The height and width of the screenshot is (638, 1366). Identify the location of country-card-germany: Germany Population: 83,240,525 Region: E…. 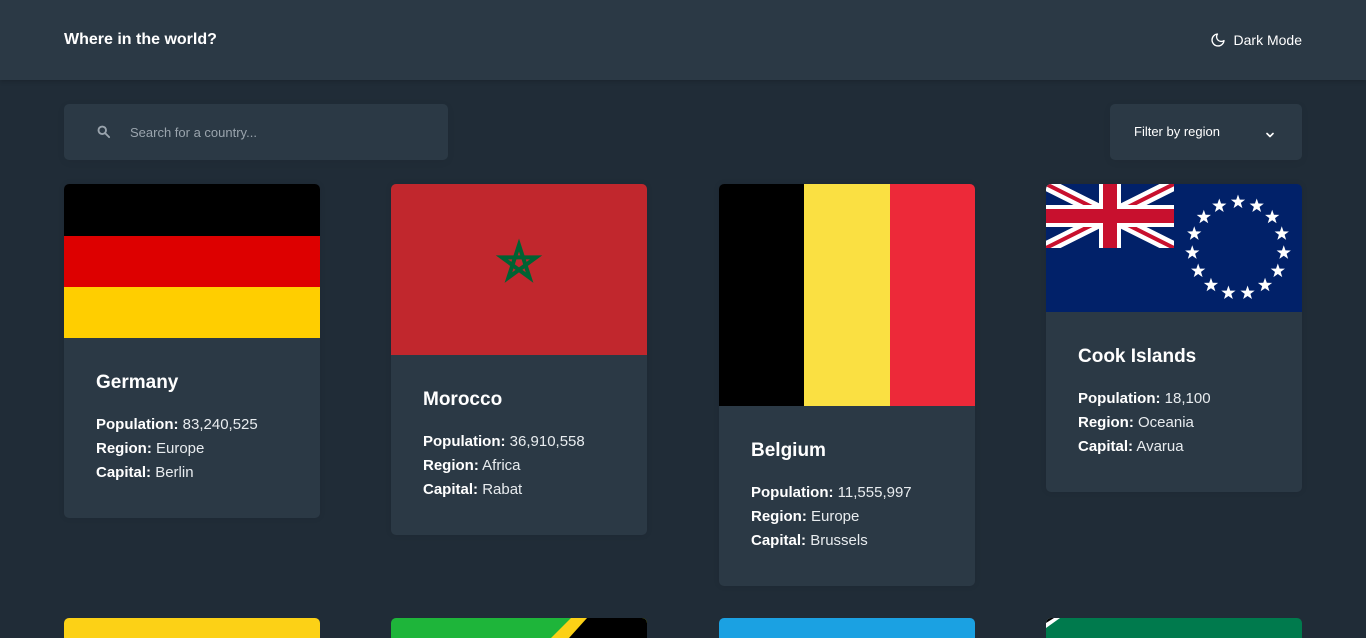
(192, 351).